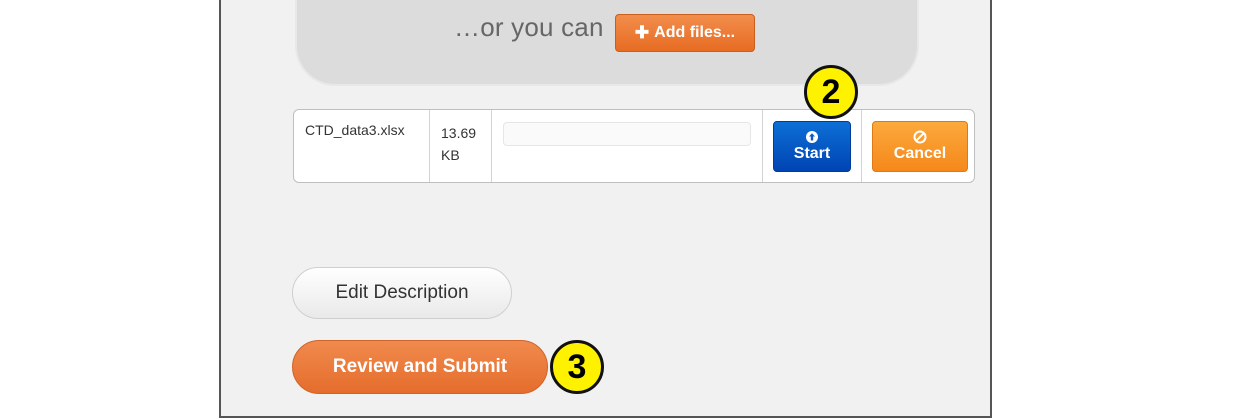 The image size is (1248, 420). Describe the element at coordinates (355, 130) in the screenshot. I see `file-name: CTD_data3.xlsx` at that location.